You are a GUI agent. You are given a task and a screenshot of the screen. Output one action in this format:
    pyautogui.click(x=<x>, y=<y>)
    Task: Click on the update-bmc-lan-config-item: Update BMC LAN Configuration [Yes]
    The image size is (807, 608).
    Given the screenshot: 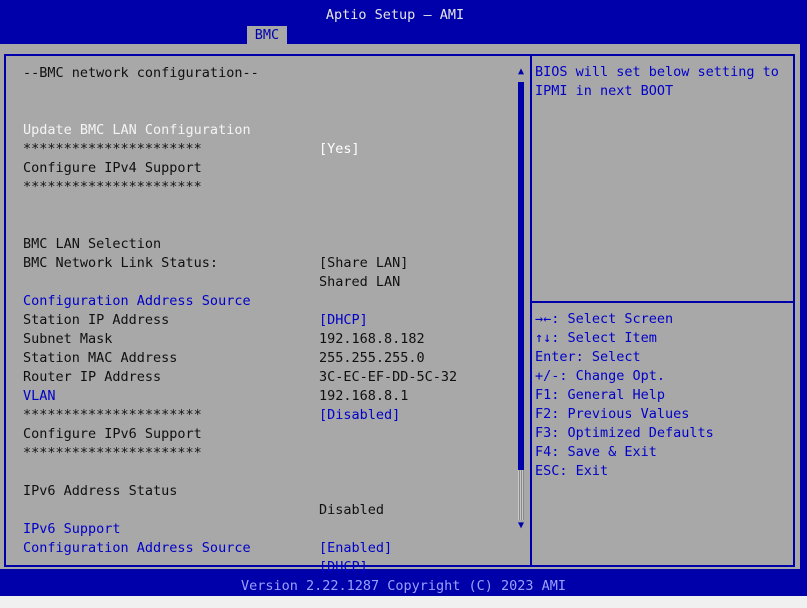 What is the action you would take?
    pyautogui.click(x=191, y=129)
    